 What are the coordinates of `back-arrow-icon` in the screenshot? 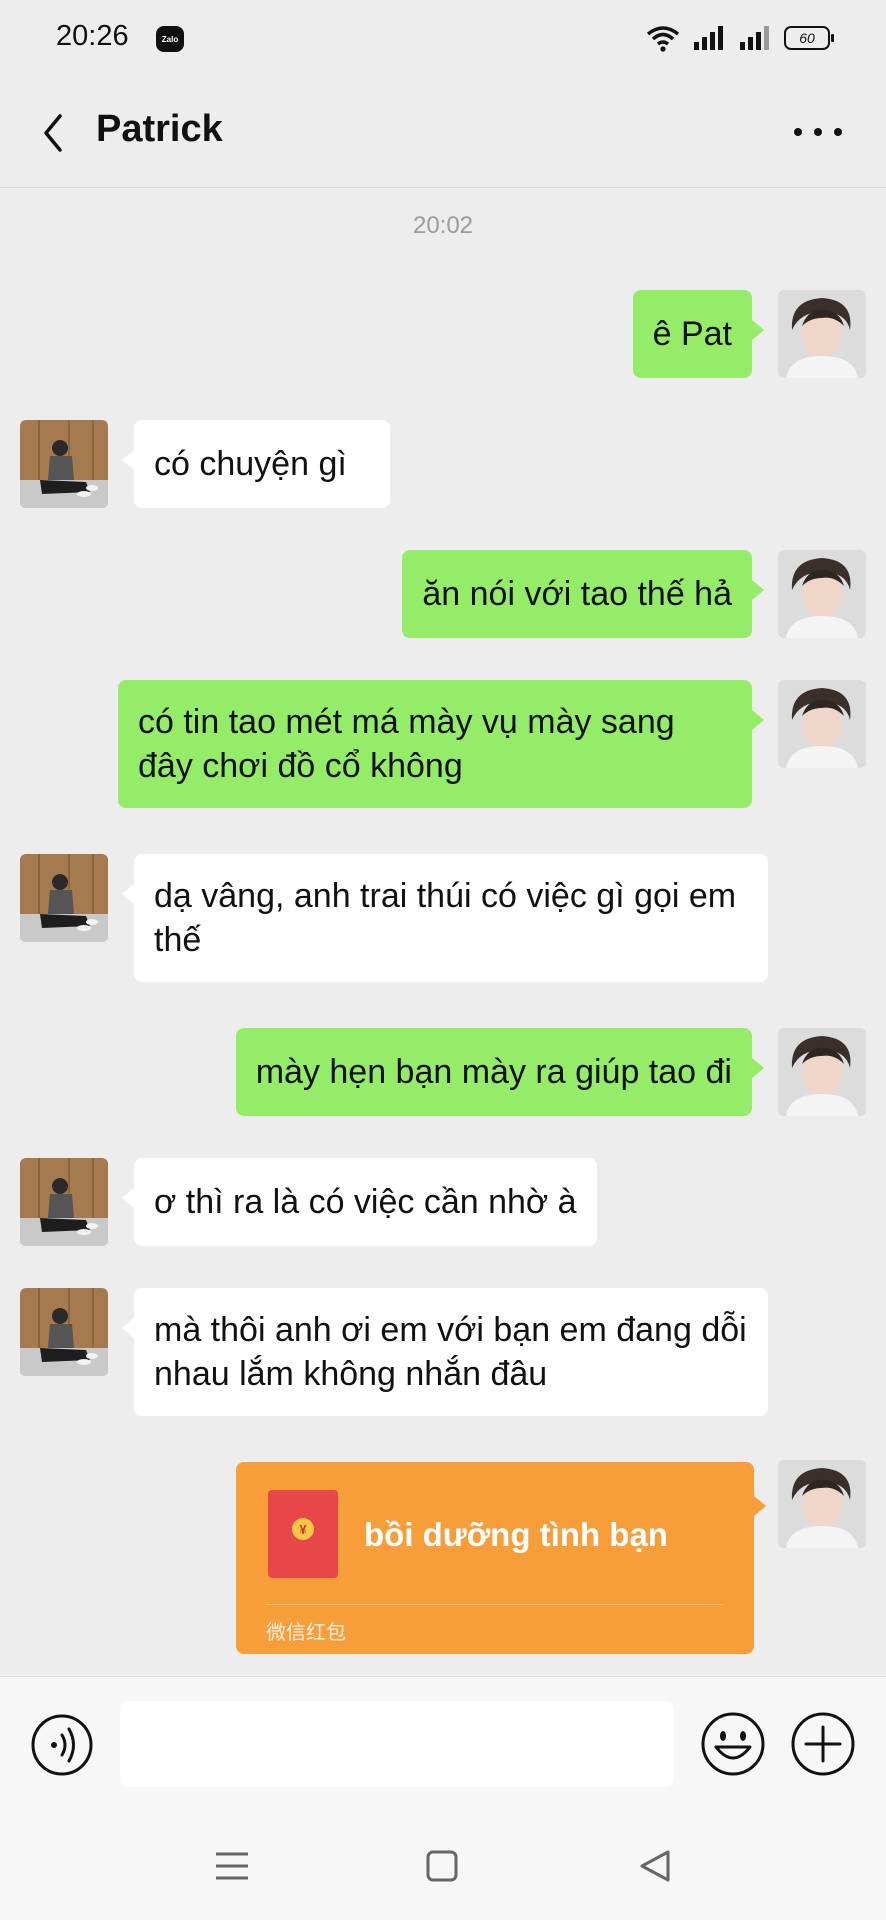 It's located at (54, 133).